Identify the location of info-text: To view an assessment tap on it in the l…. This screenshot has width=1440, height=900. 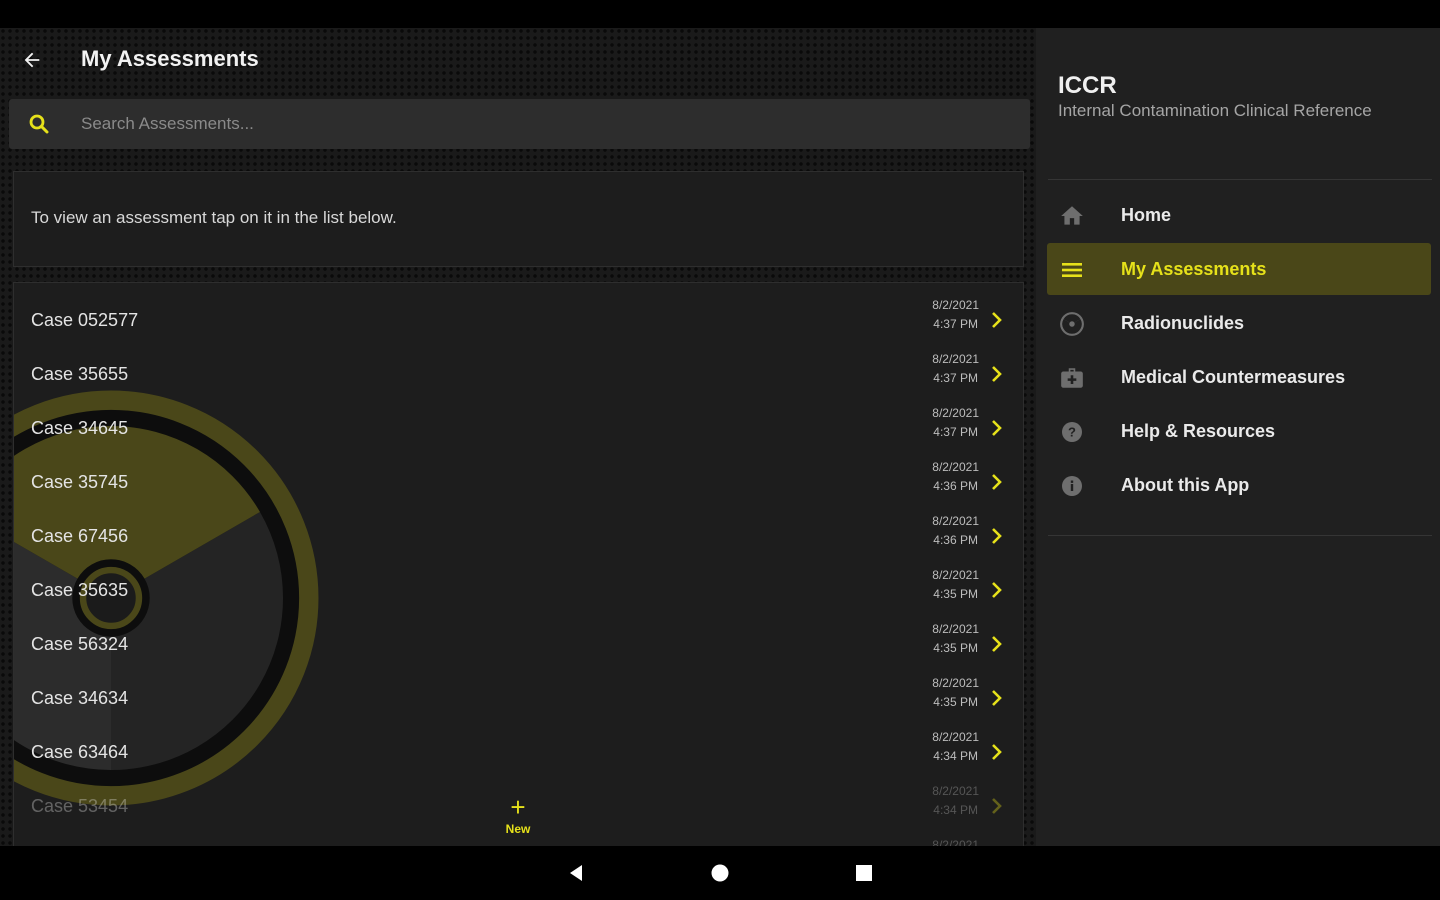
(214, 217).